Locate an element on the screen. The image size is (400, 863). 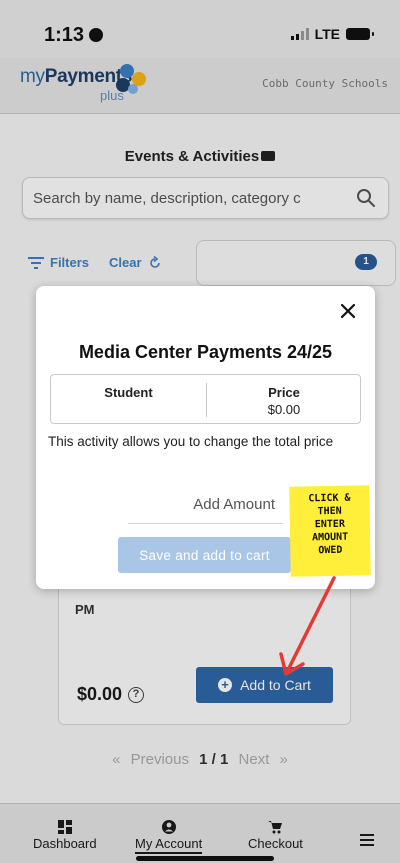
modal-title: Media Center Payments 24/25 is located at coordinates (205, 352).